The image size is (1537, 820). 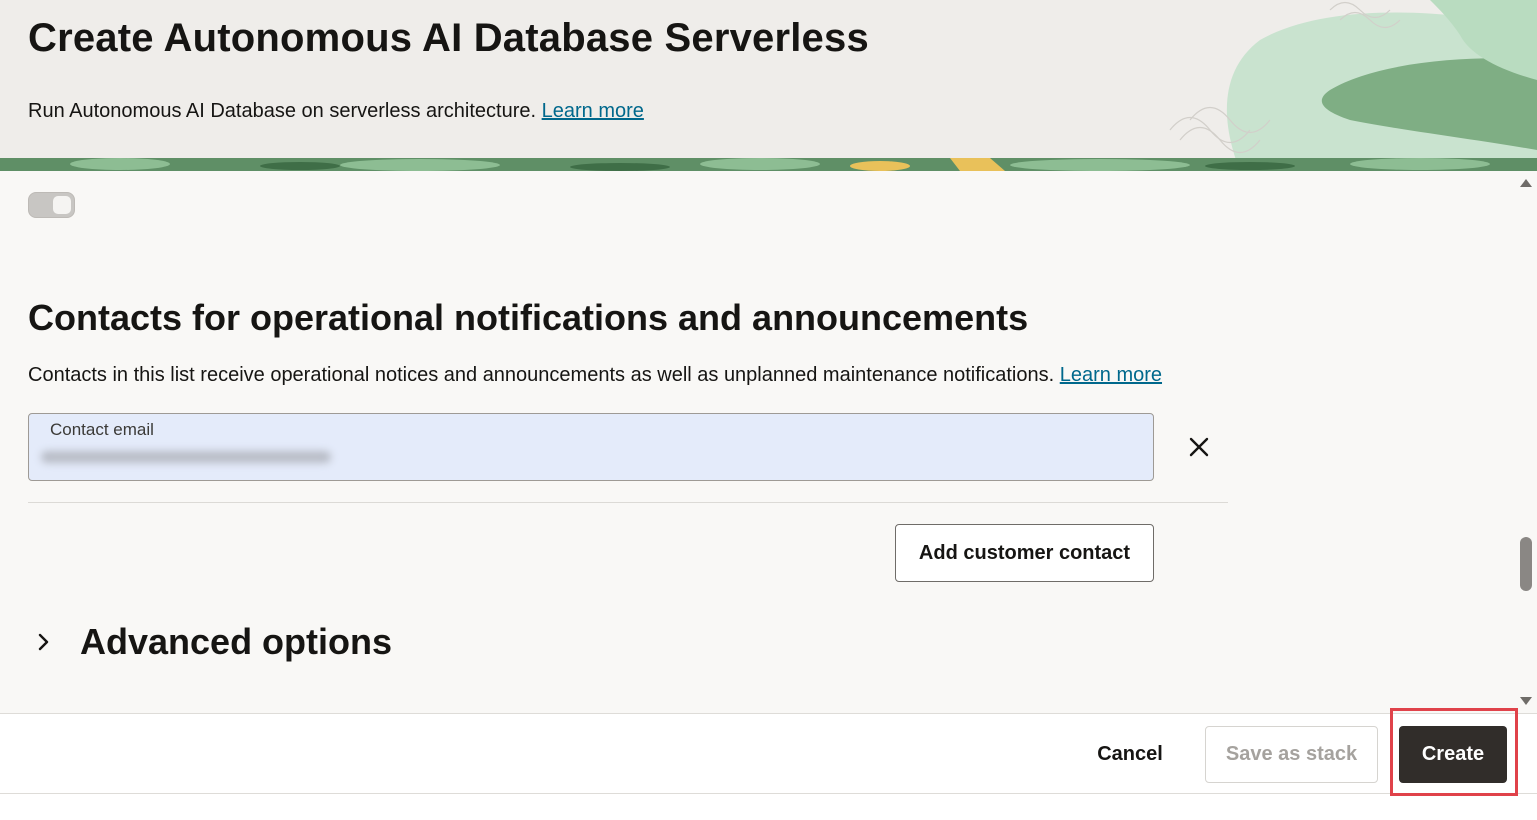 What do you see at coordinates (1024, 553) in the screenshot?
I see `add-customer-contact-button: Add customer contact` at bounding box center [1024, 553].